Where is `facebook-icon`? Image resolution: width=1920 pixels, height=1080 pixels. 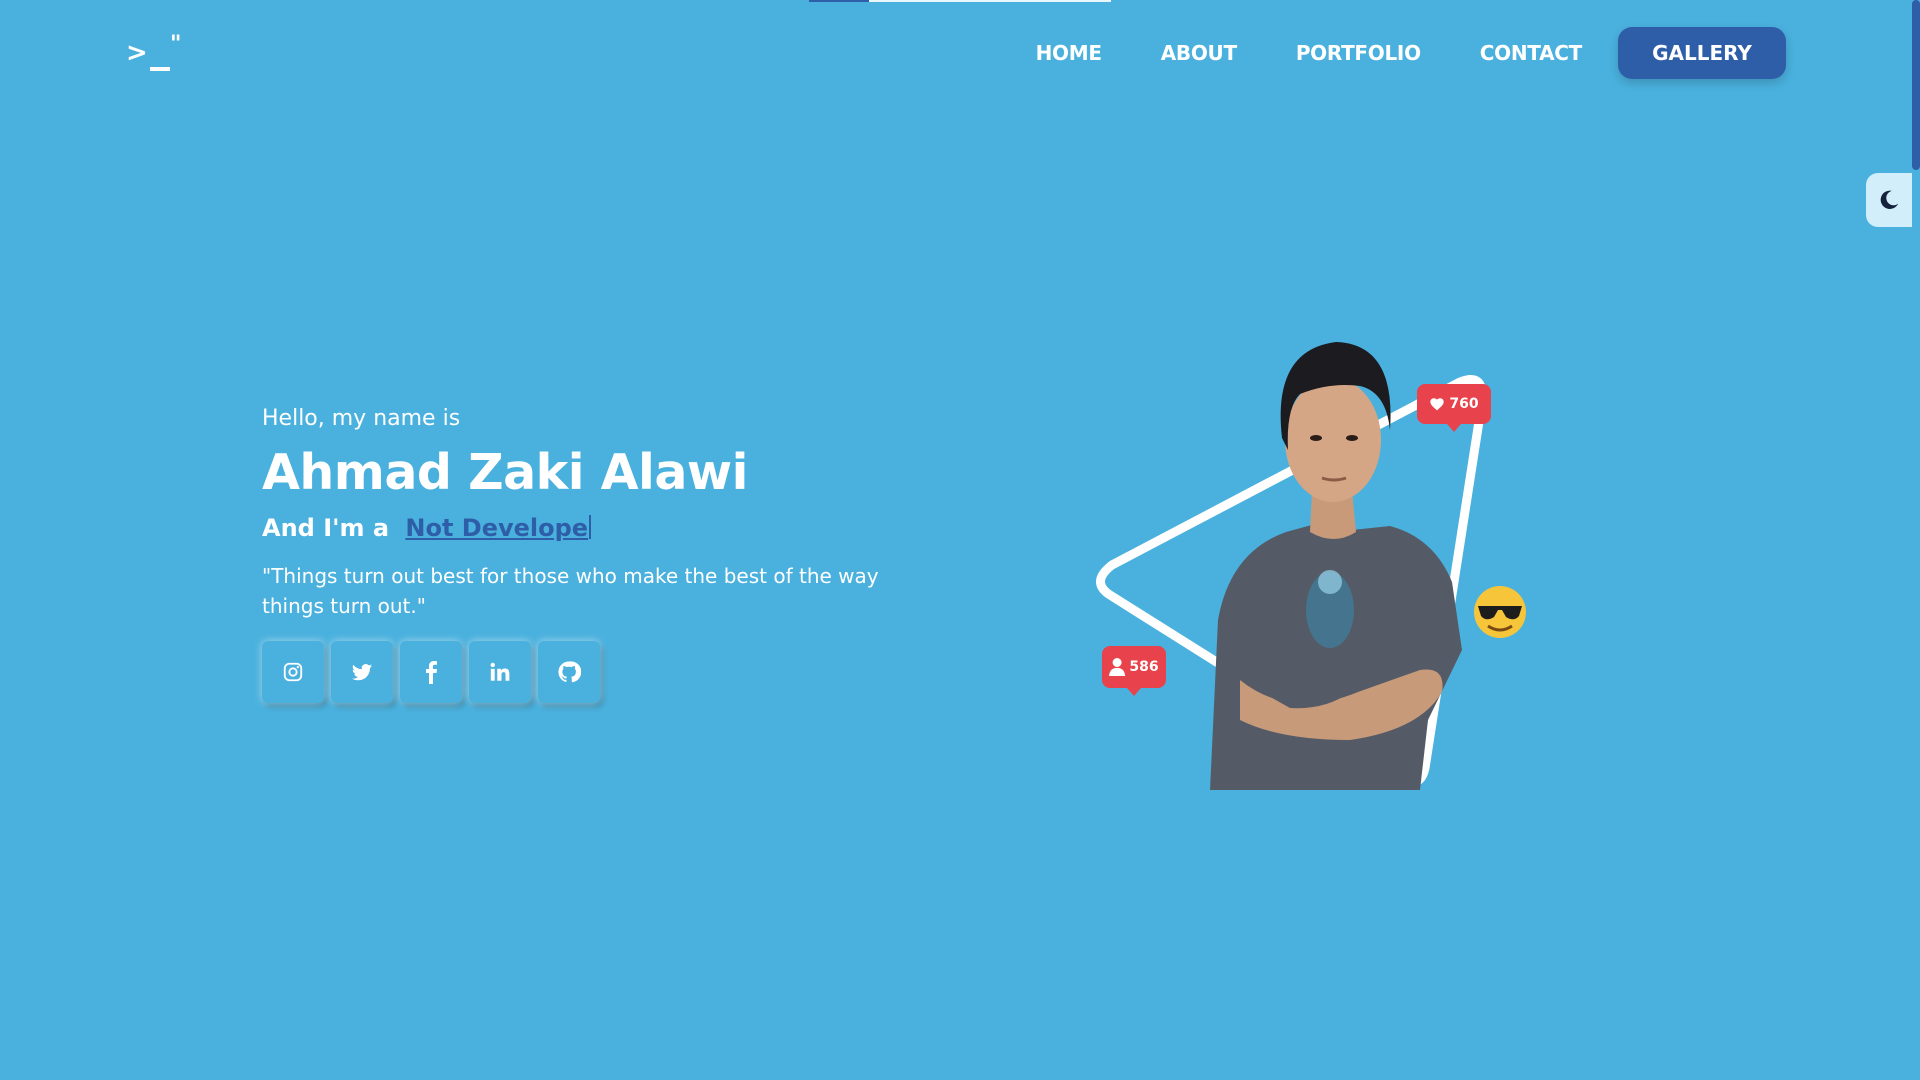 facebook-icon is located at coordinates (431, 672).